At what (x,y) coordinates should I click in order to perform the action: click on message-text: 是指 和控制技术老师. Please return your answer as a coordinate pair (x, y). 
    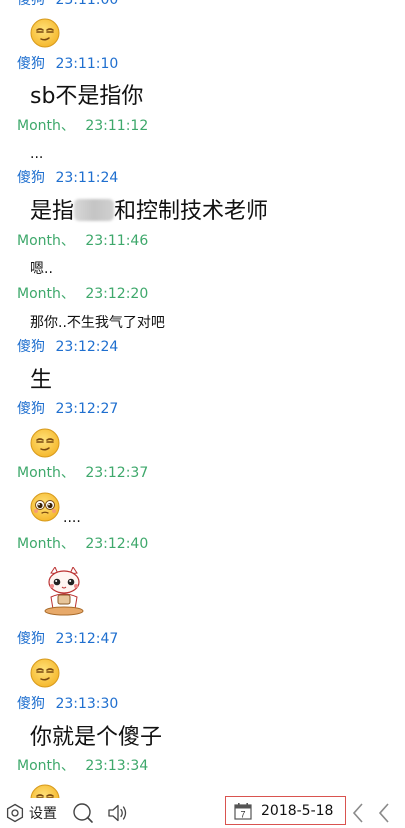
    Looking at the image, I should click on (149, 212).